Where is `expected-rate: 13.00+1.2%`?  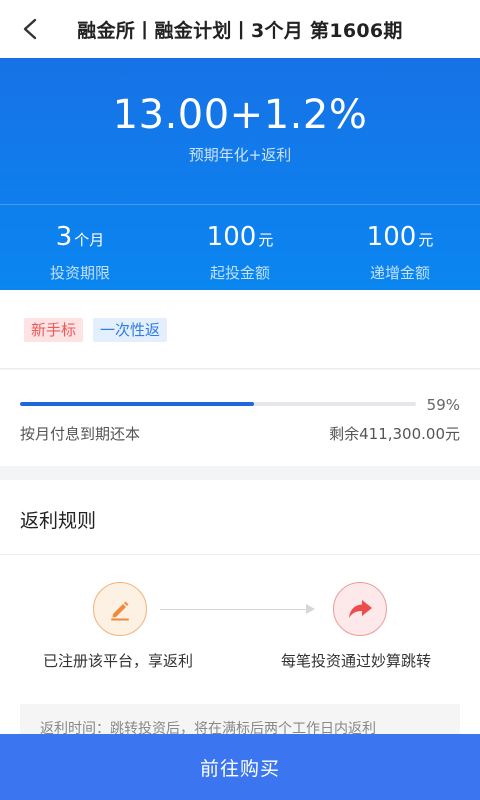
expected-rate: 13.00+1.2% is located at coordinates (240, 115).